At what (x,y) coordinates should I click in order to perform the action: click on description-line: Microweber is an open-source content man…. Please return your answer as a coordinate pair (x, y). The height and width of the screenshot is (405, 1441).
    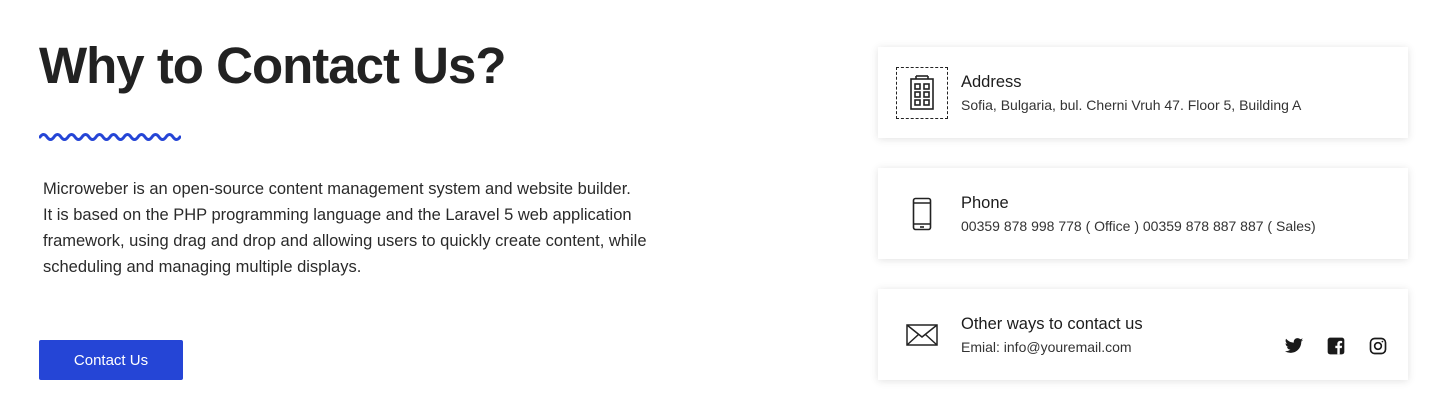
    Looking at the image, I should click on (337, 189).